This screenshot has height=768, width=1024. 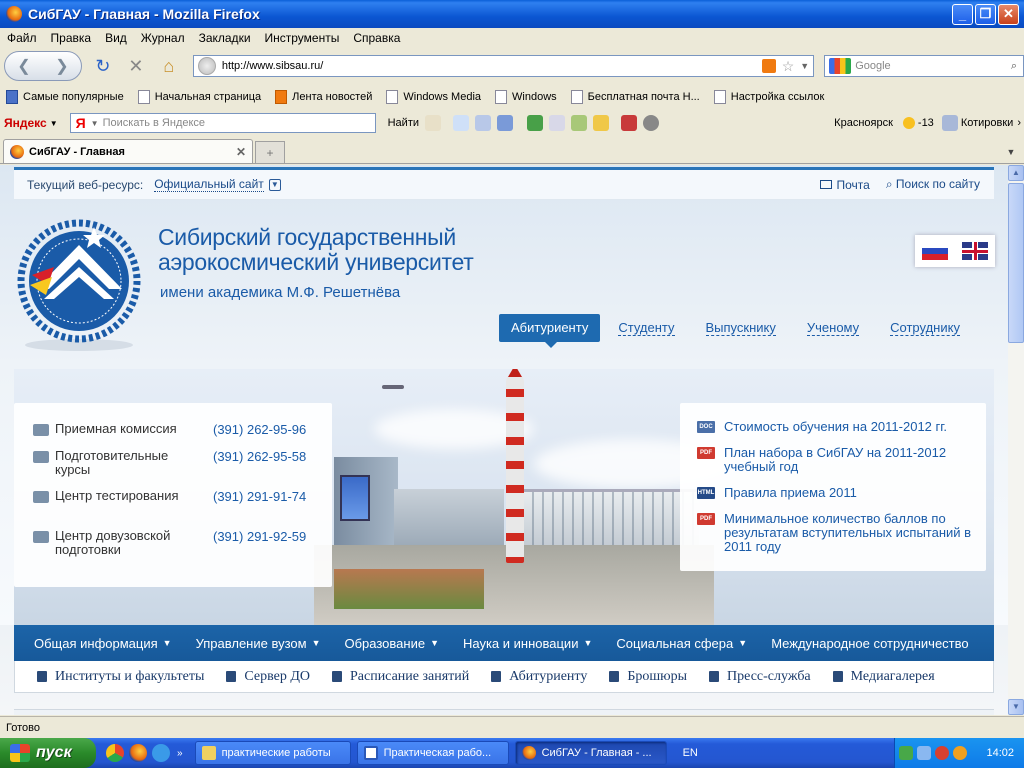 What do you see at coordinates (492, 66) in the screenshot?
I see `url-text: http://www.sibsau.ru/` at bounding box center [492, 66].